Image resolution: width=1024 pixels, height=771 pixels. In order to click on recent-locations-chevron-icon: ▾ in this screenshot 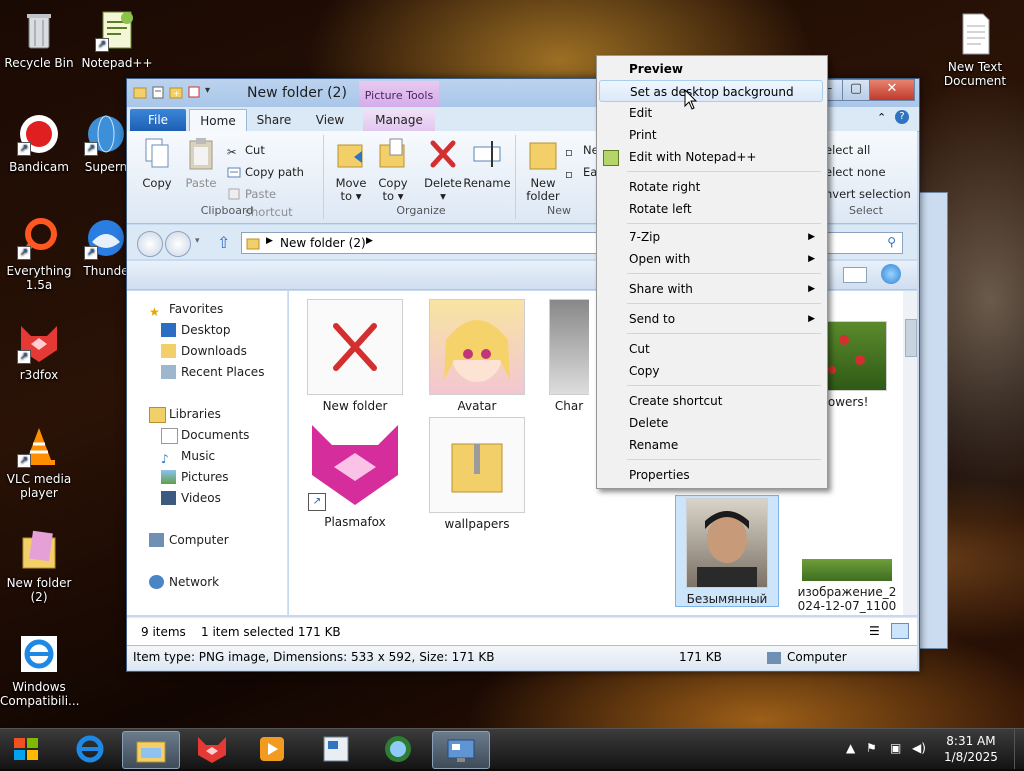, I will do `click(197, 241)`.